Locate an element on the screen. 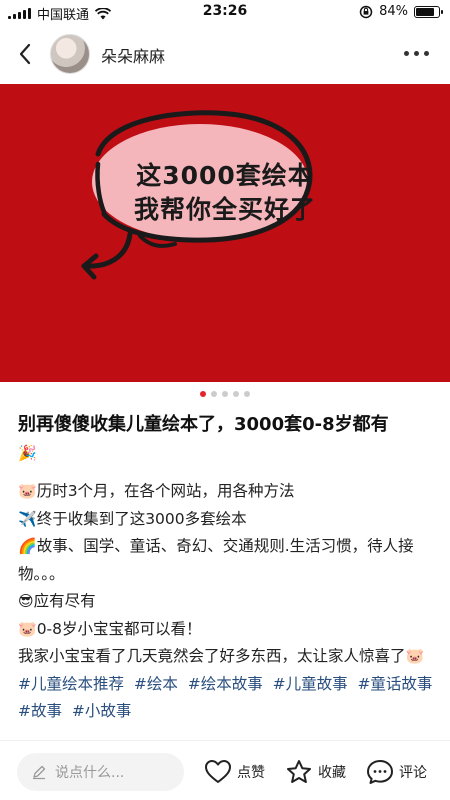 The image size is (450, 800). author-name: 朵朵麻麻 is located at coordinates (133, 55).